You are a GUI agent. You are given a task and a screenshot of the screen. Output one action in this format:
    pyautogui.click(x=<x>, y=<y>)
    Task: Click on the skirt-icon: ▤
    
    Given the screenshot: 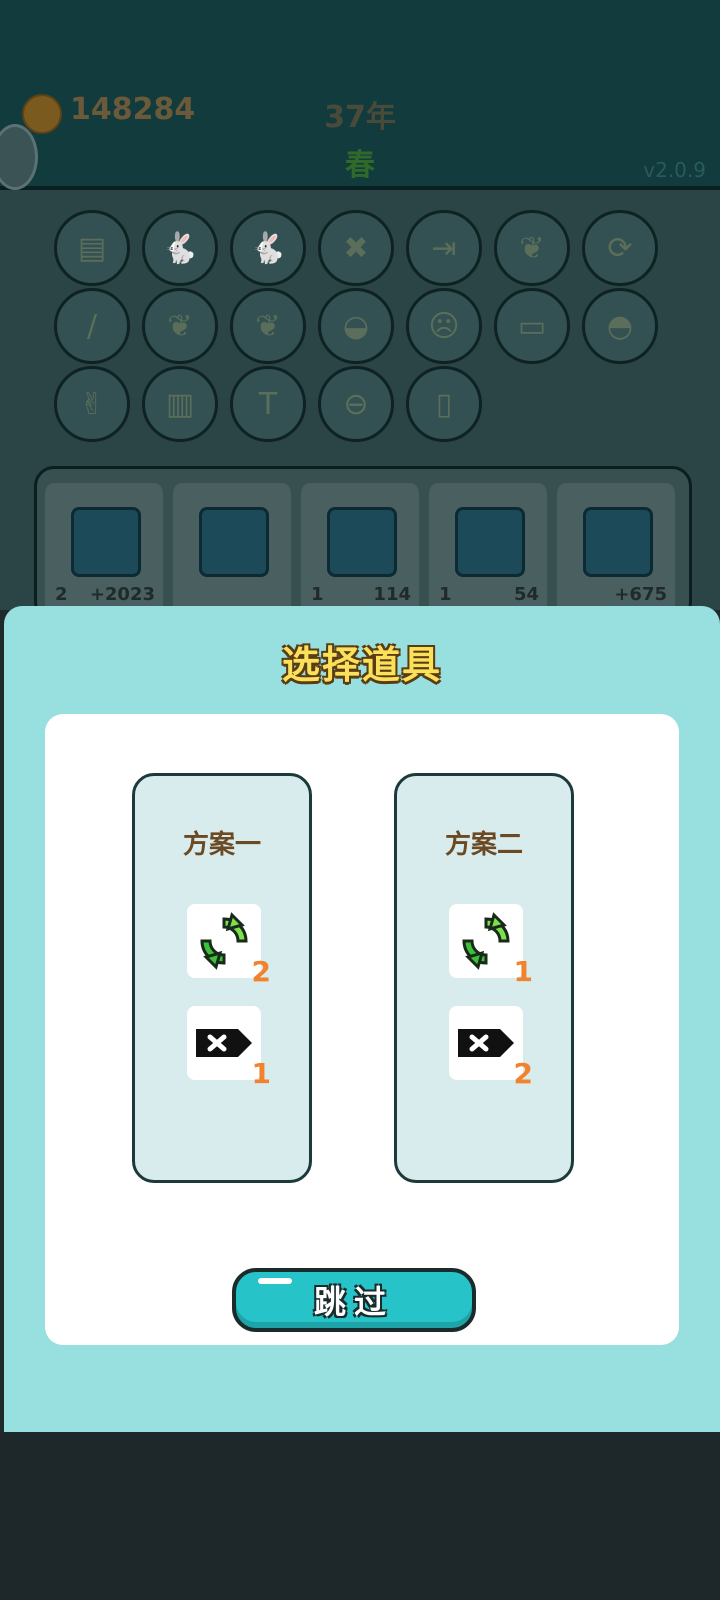 What is the action you would take?
    pyautogui.click(x=92, y=248)
    